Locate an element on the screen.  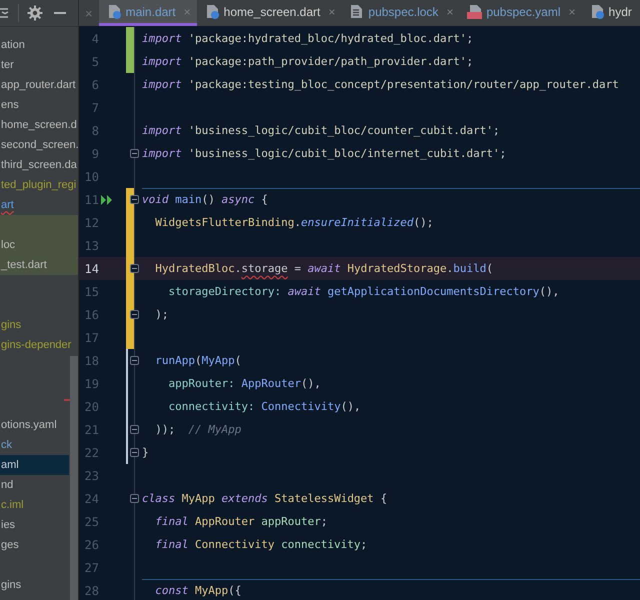
tree-item: third_screen.da is located at coordinates (39, 165).